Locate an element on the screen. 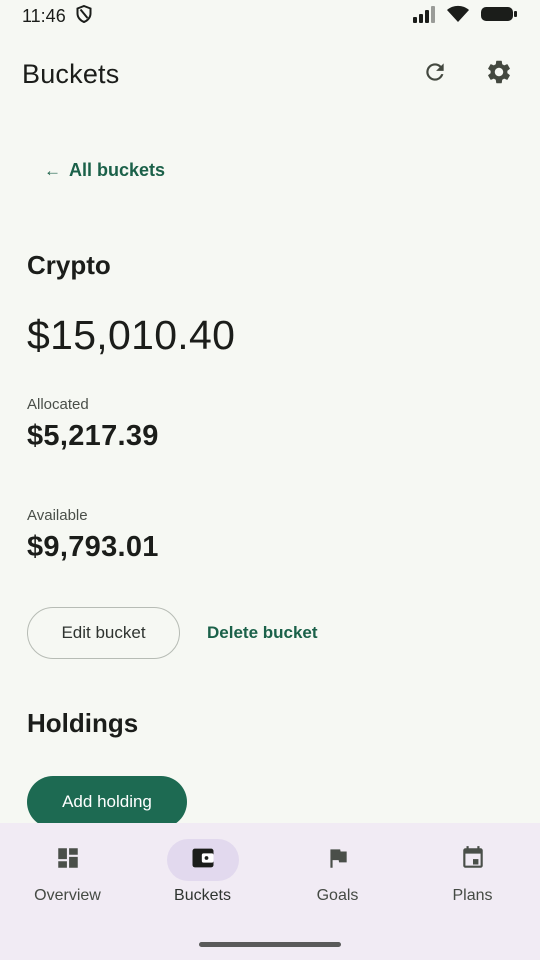 The height and width of the screenshot is (960, 540). holdings-title: Holdings is located at coordinates (83, 723).